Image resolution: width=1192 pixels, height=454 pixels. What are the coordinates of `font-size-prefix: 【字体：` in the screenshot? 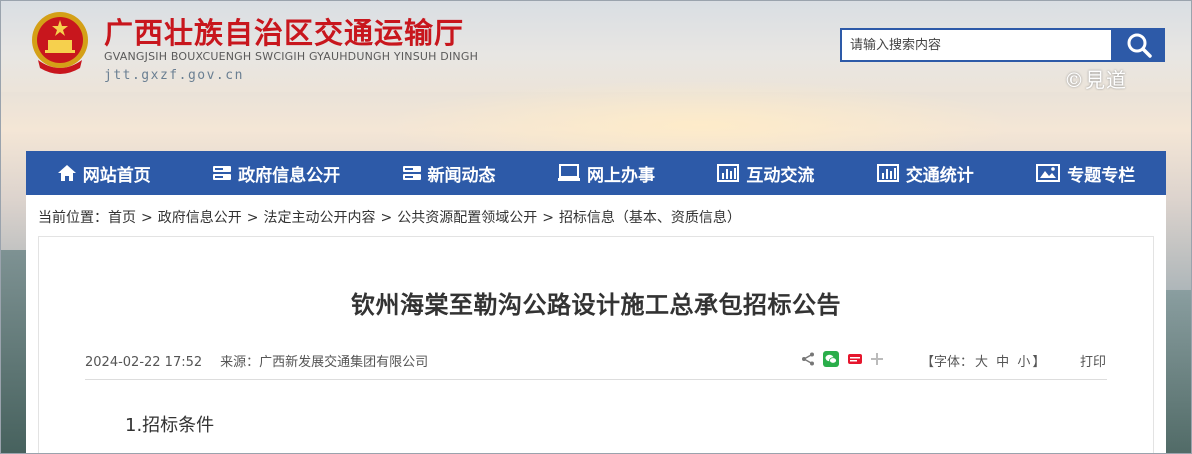 It's located at (947, 362).